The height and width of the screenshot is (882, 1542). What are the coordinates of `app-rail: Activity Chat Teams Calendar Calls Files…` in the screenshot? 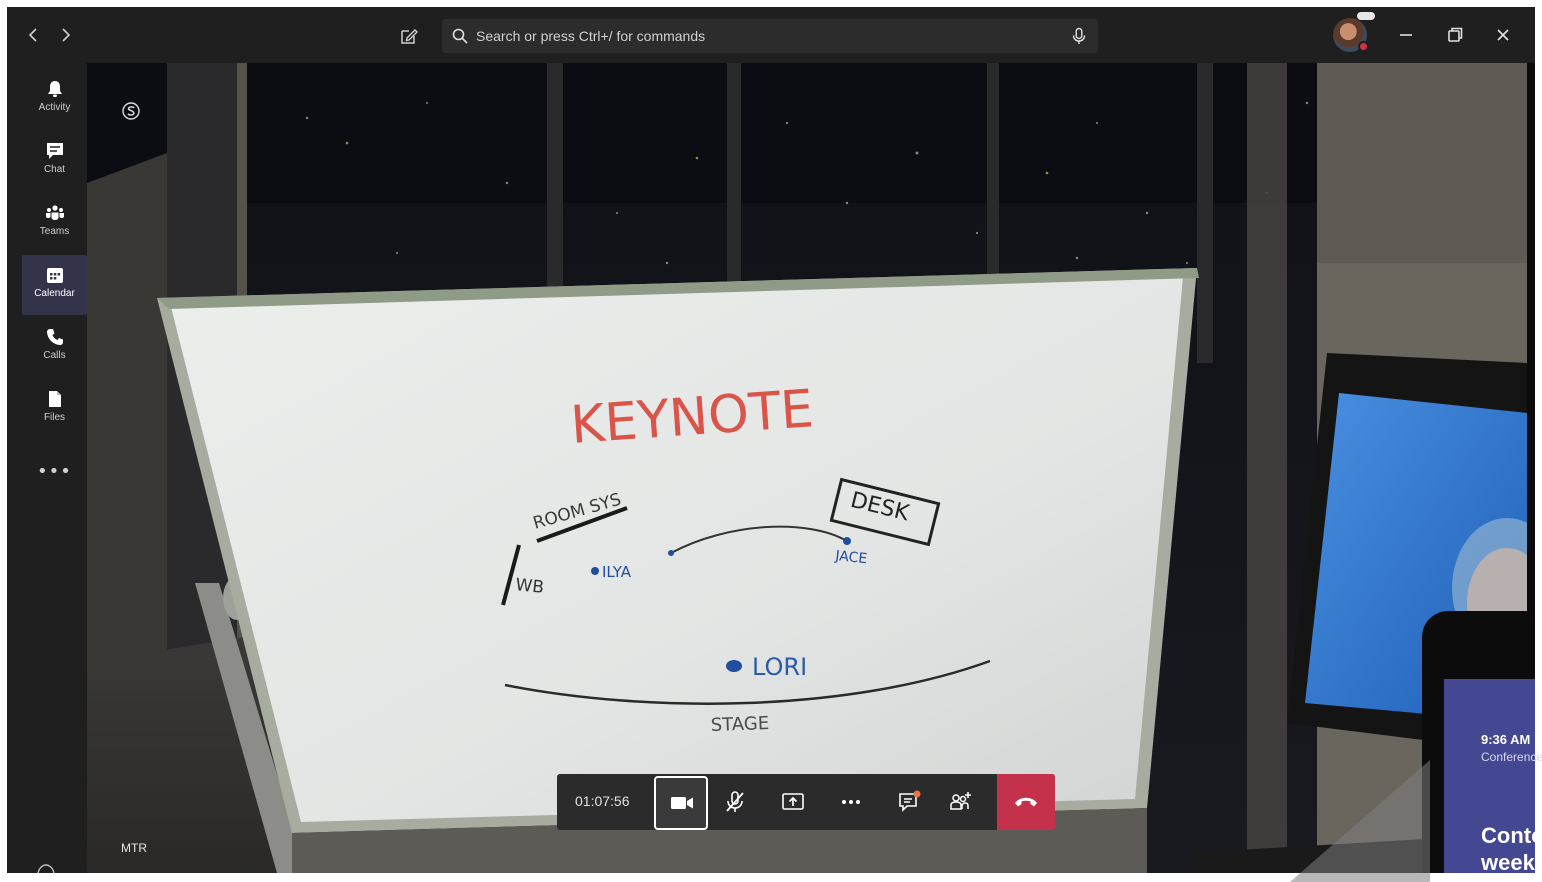 It's located at (47, 468).